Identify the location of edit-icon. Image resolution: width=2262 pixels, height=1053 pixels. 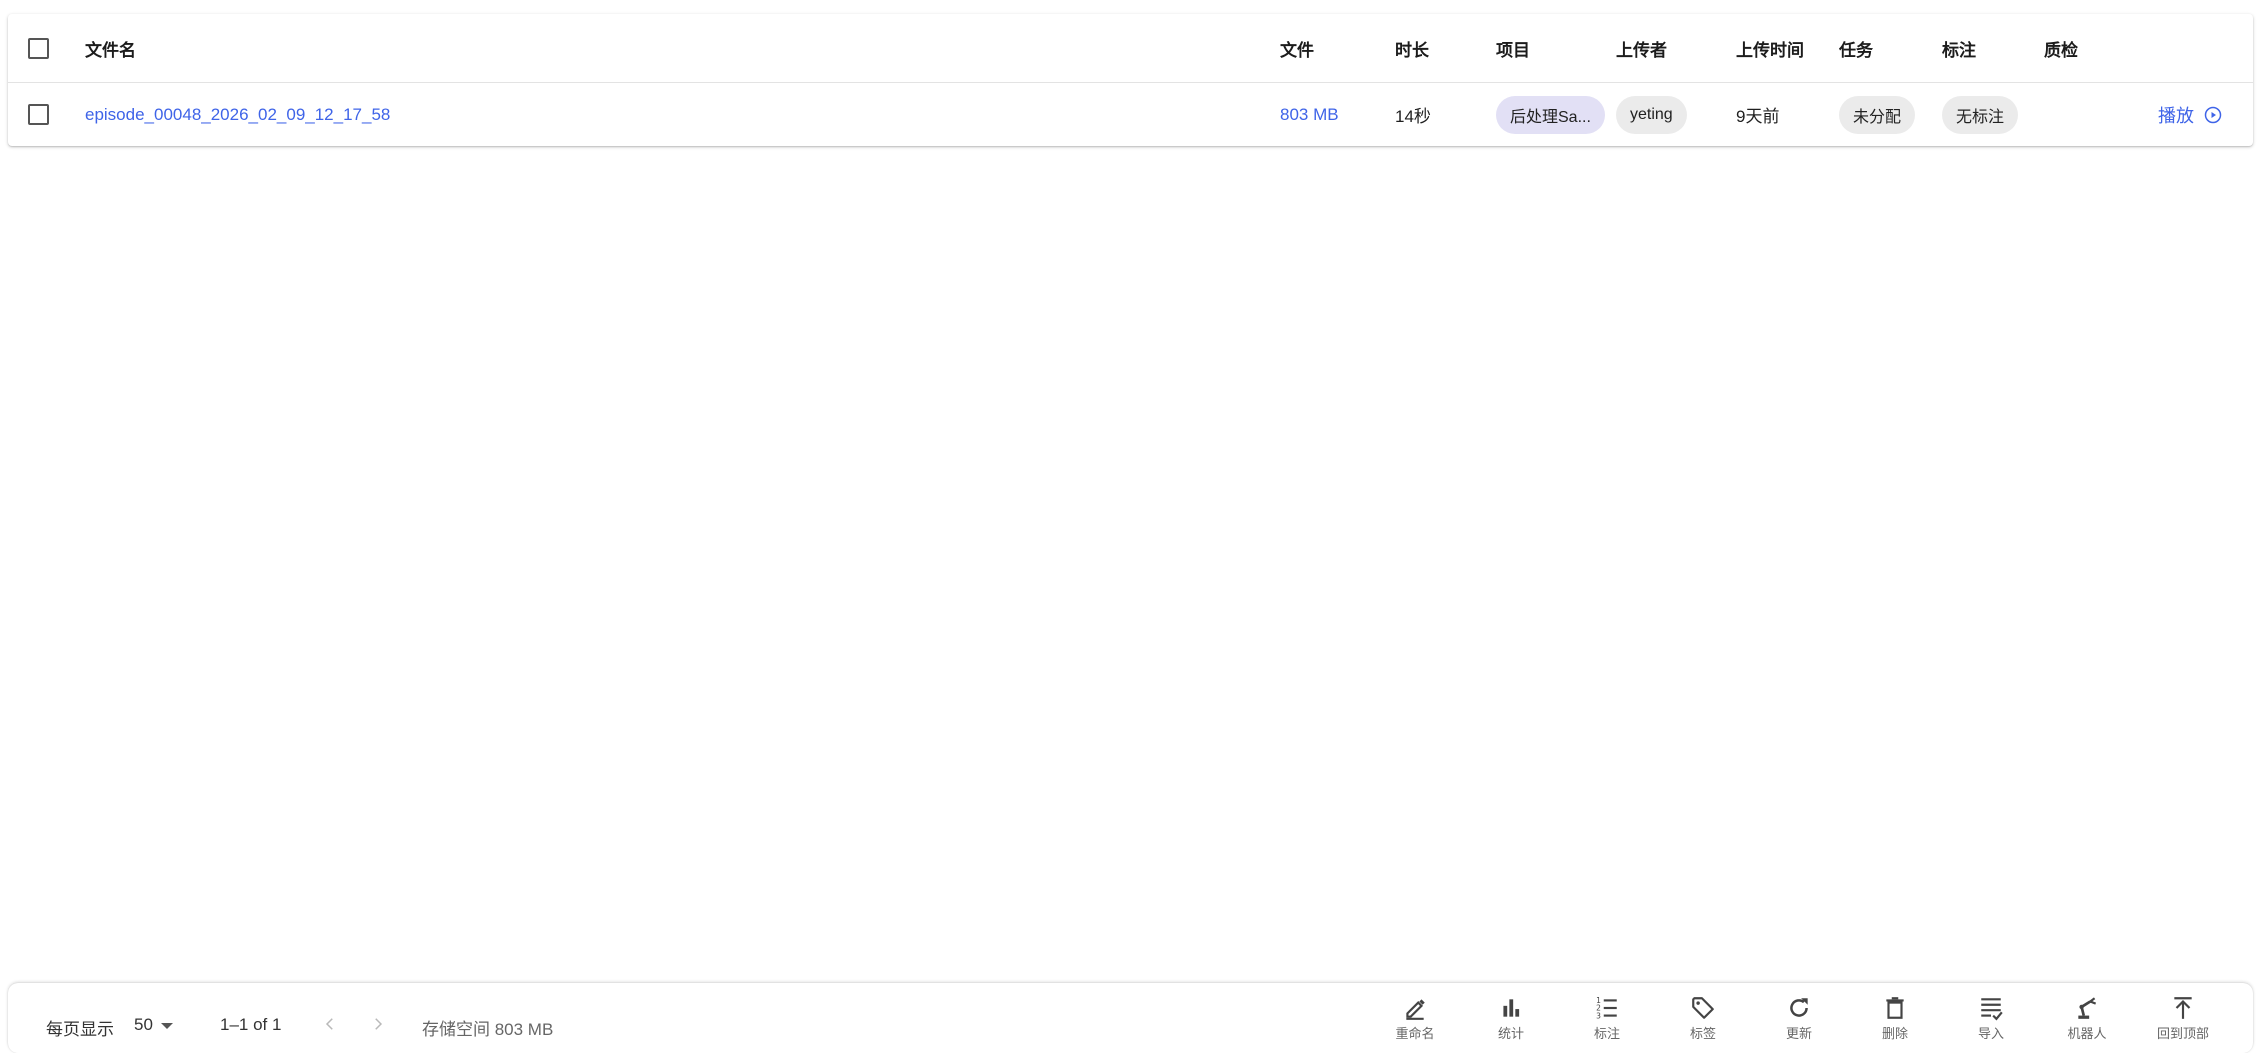
(1415, 1009).